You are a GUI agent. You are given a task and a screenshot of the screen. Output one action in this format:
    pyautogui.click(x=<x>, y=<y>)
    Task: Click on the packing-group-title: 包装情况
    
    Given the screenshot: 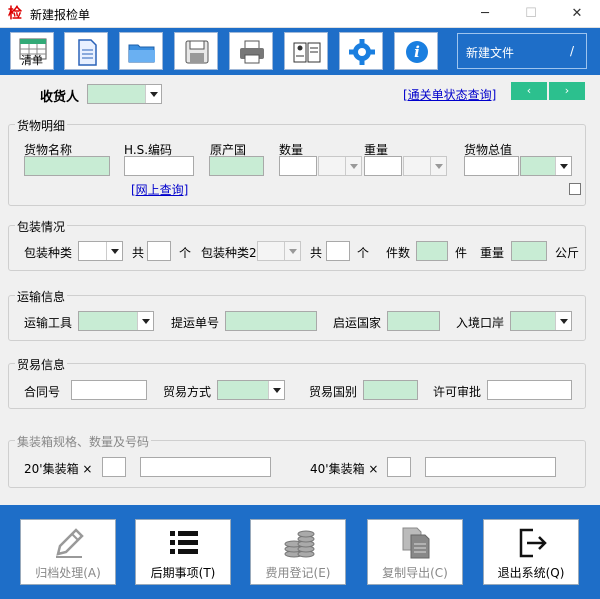 What is the action you would take?
    pyautogui.click(x=41, y=226)
    